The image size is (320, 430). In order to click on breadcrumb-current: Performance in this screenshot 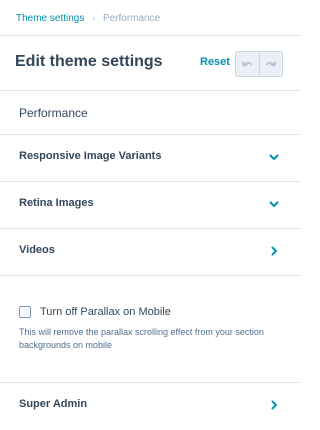, I will do `click(131, 18)`.